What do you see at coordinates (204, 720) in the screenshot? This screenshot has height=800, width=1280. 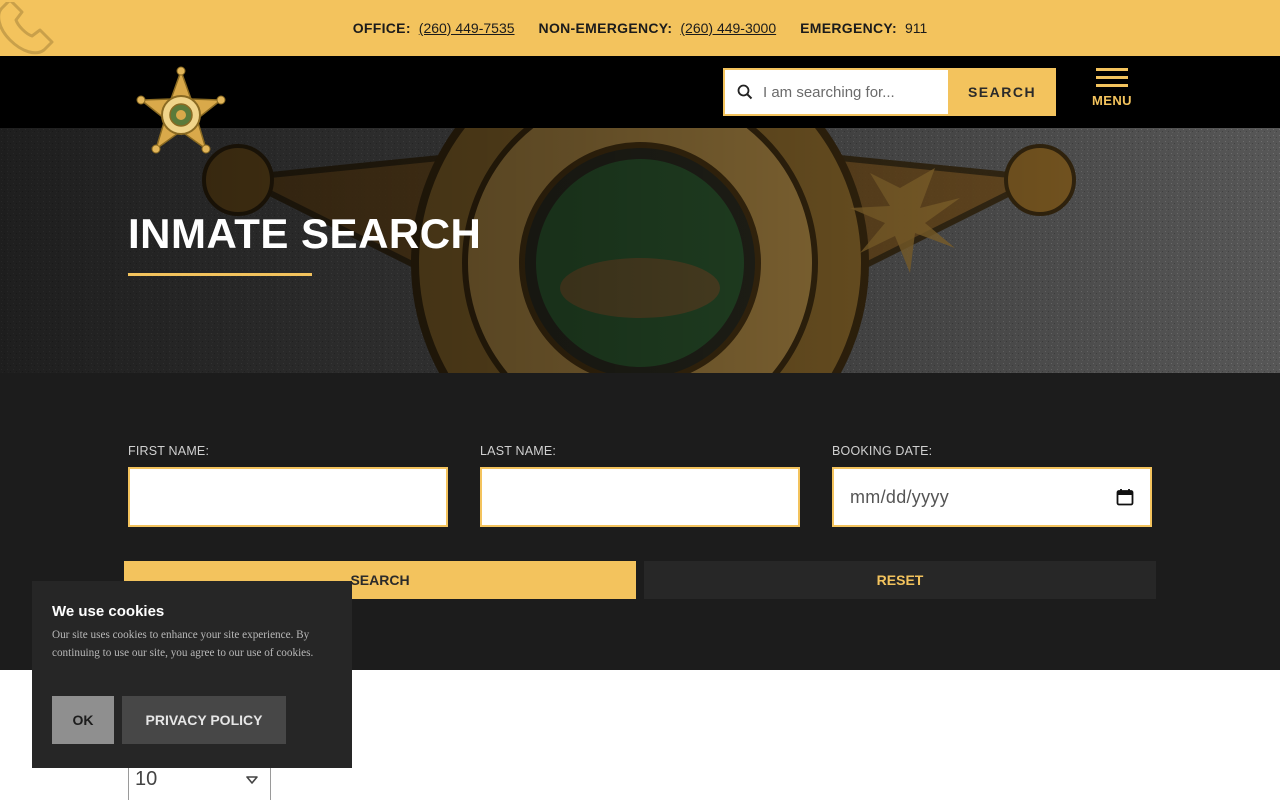 I see `privacy-policy-button: PRIVACY POLICY` at bounding box center [204, 720].